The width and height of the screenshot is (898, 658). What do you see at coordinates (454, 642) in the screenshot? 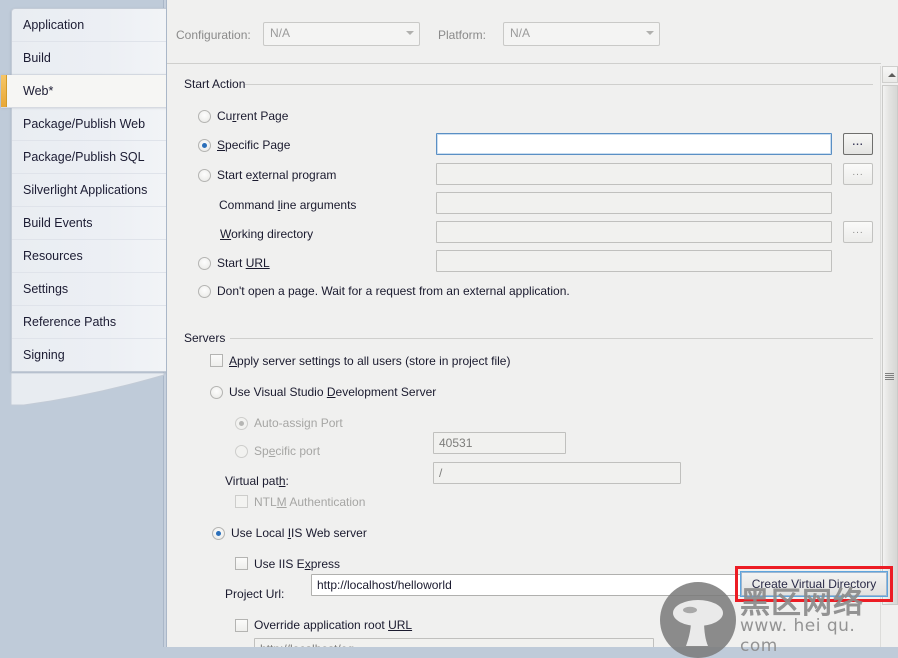
I see `override-root-url-input: http://localhost/eq` at bounding box center [454, 642].